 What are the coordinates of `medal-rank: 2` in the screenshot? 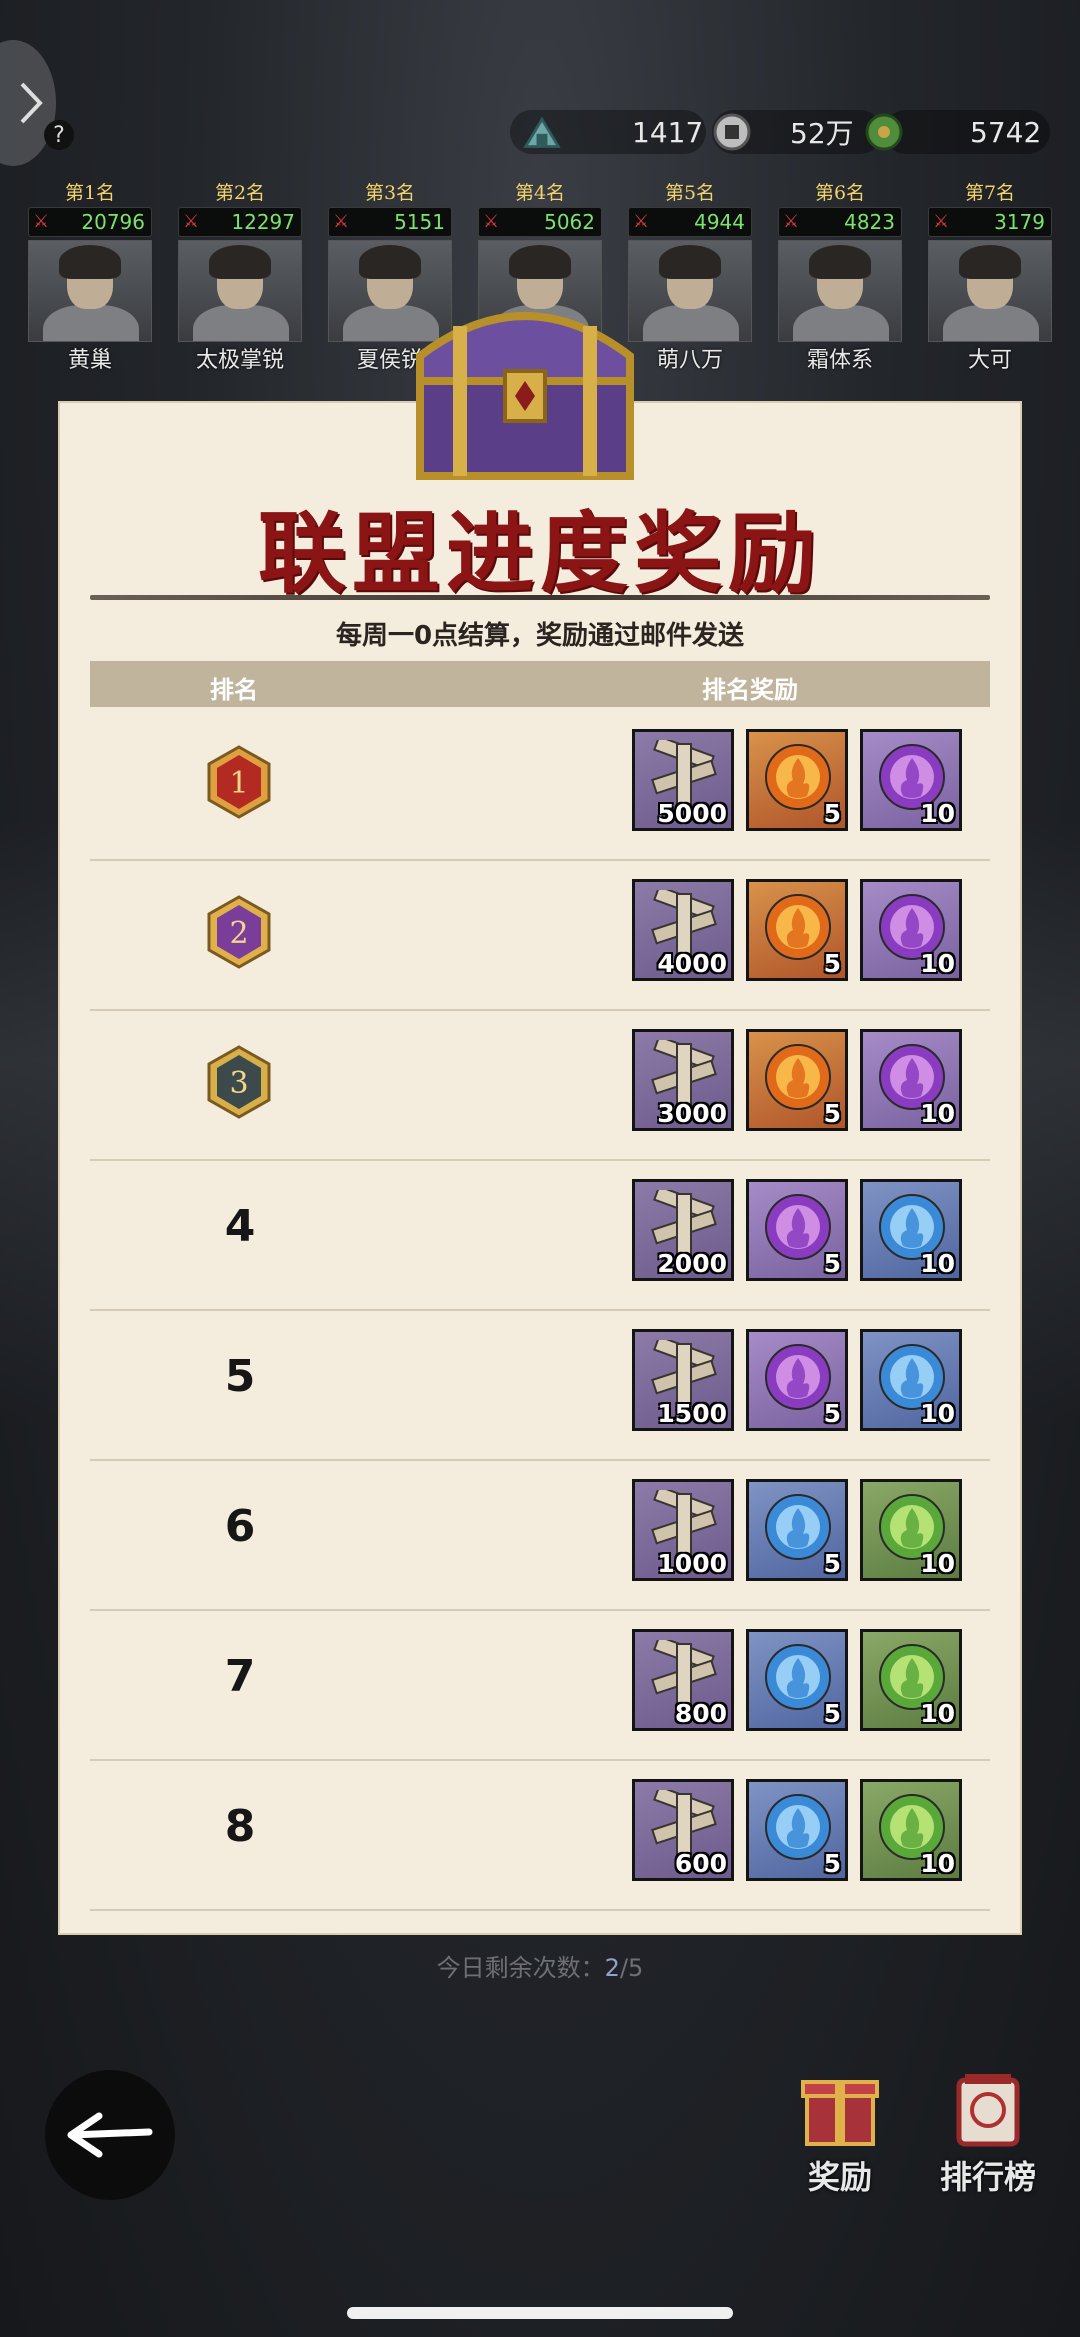 It's located at (238, 933).